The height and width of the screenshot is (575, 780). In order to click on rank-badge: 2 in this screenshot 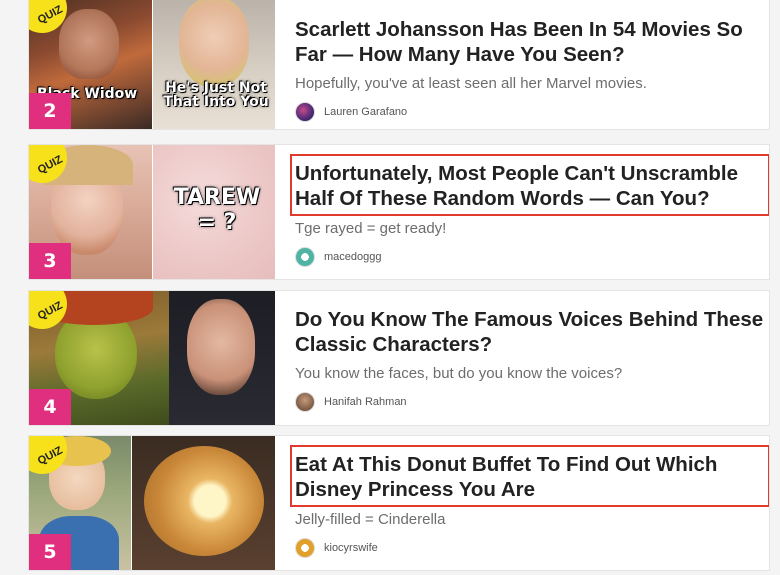, I will do `click(50, 111)`.